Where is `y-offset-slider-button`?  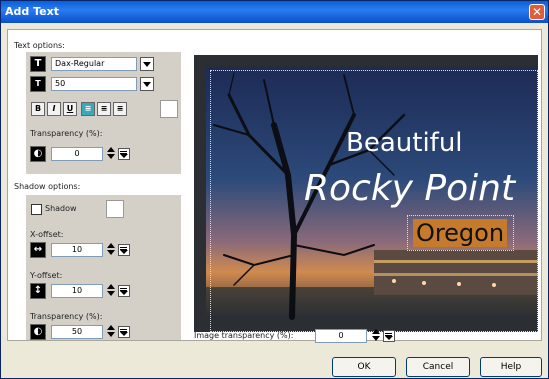 y-offset-slider-button is located at coordinates (124, 291).